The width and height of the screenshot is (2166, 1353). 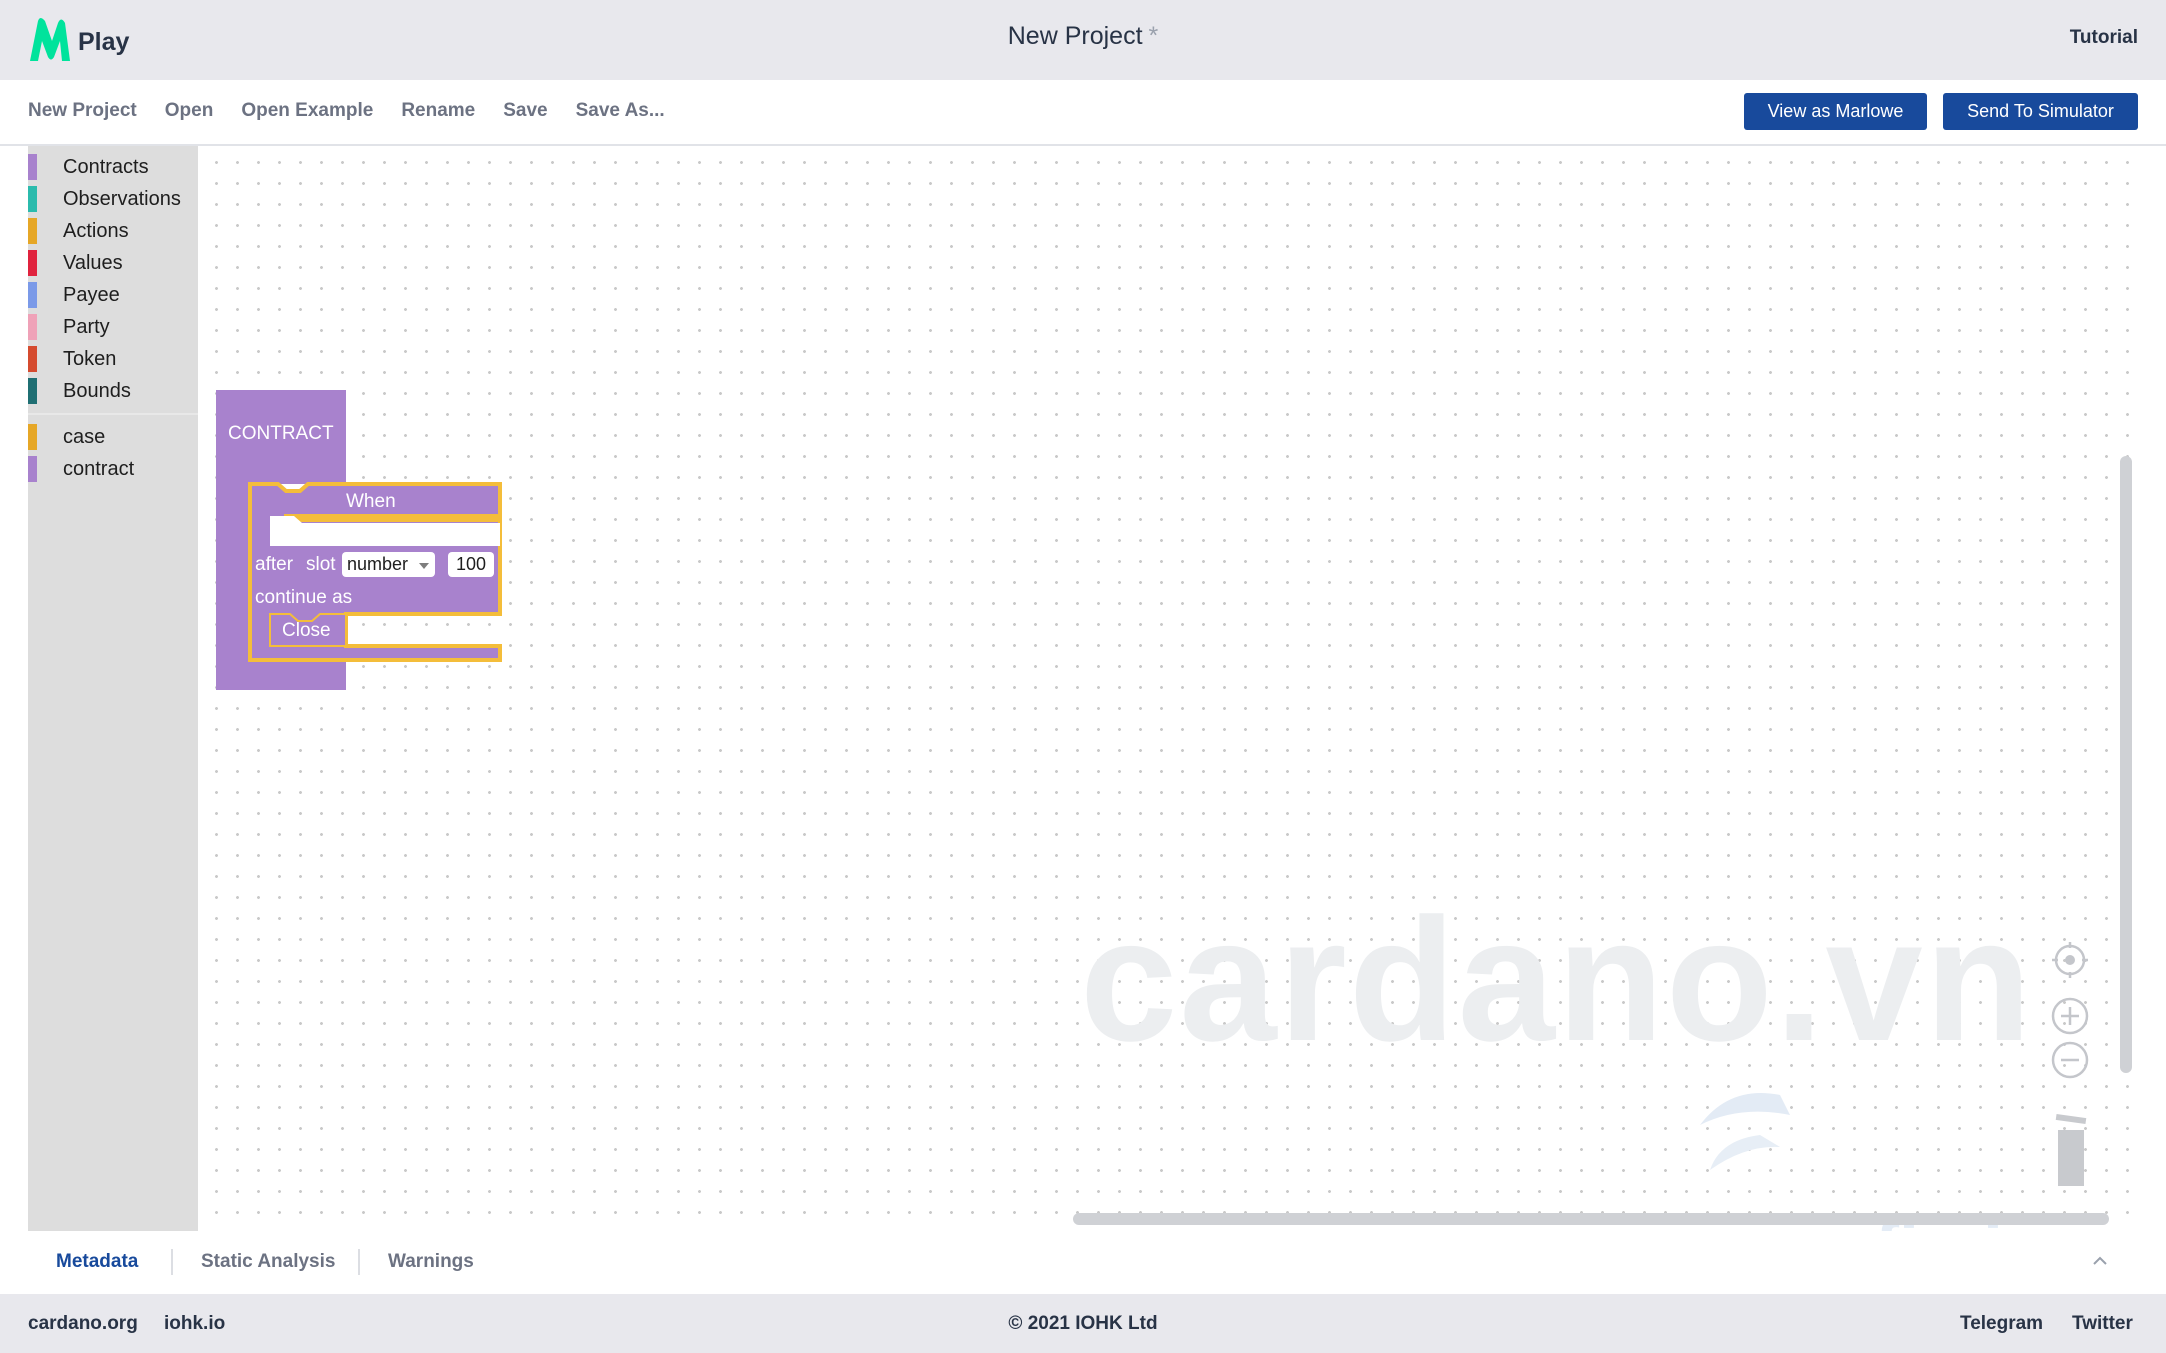 What do you see at coordinates (97, 1262) in the screenshot?
I see `tab-metadata: Metadata` at bounding box center [97, 1262].